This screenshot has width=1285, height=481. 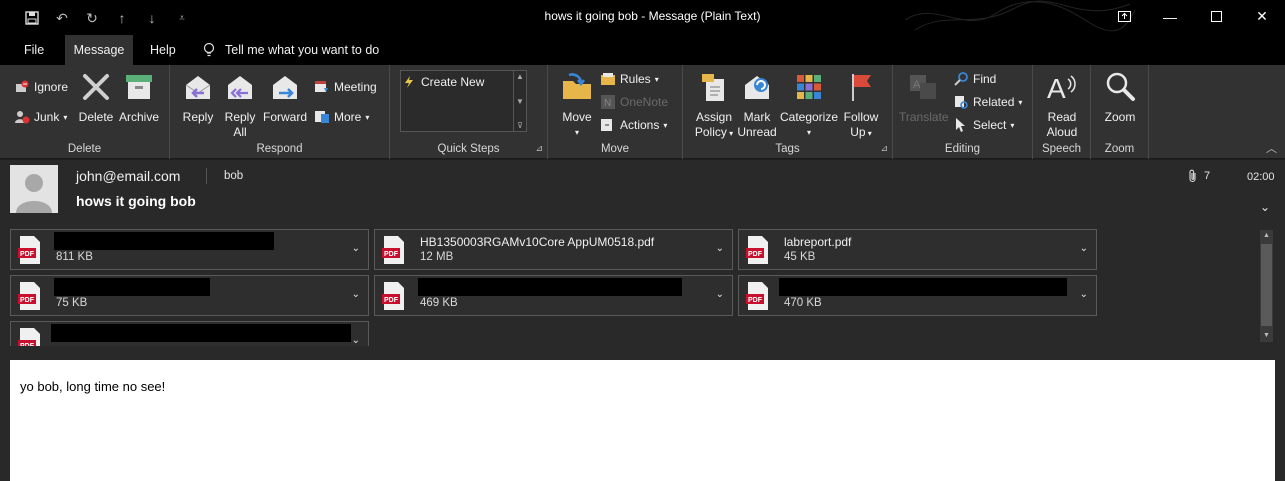 What do you see at coordinates (961, 102) in the screenshot?
I see `related-icon` at bounding box center [961, 102].